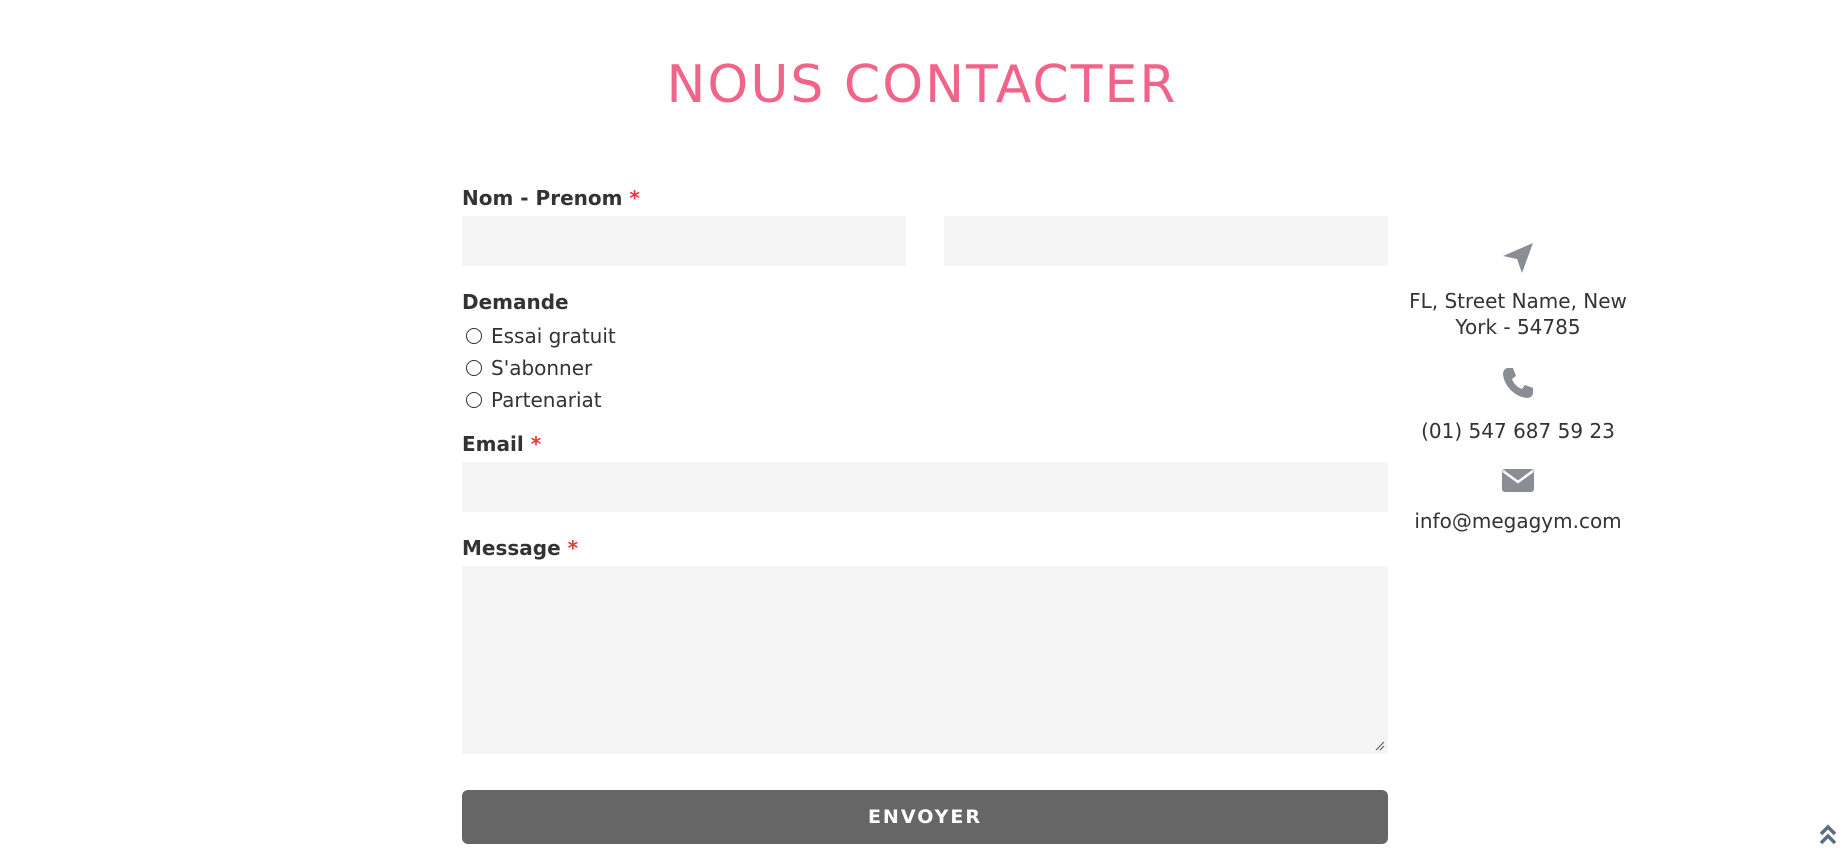 The width and height of the screenshot is (1844, 856). I want to click on email-label: Email *, so click(502, 444).